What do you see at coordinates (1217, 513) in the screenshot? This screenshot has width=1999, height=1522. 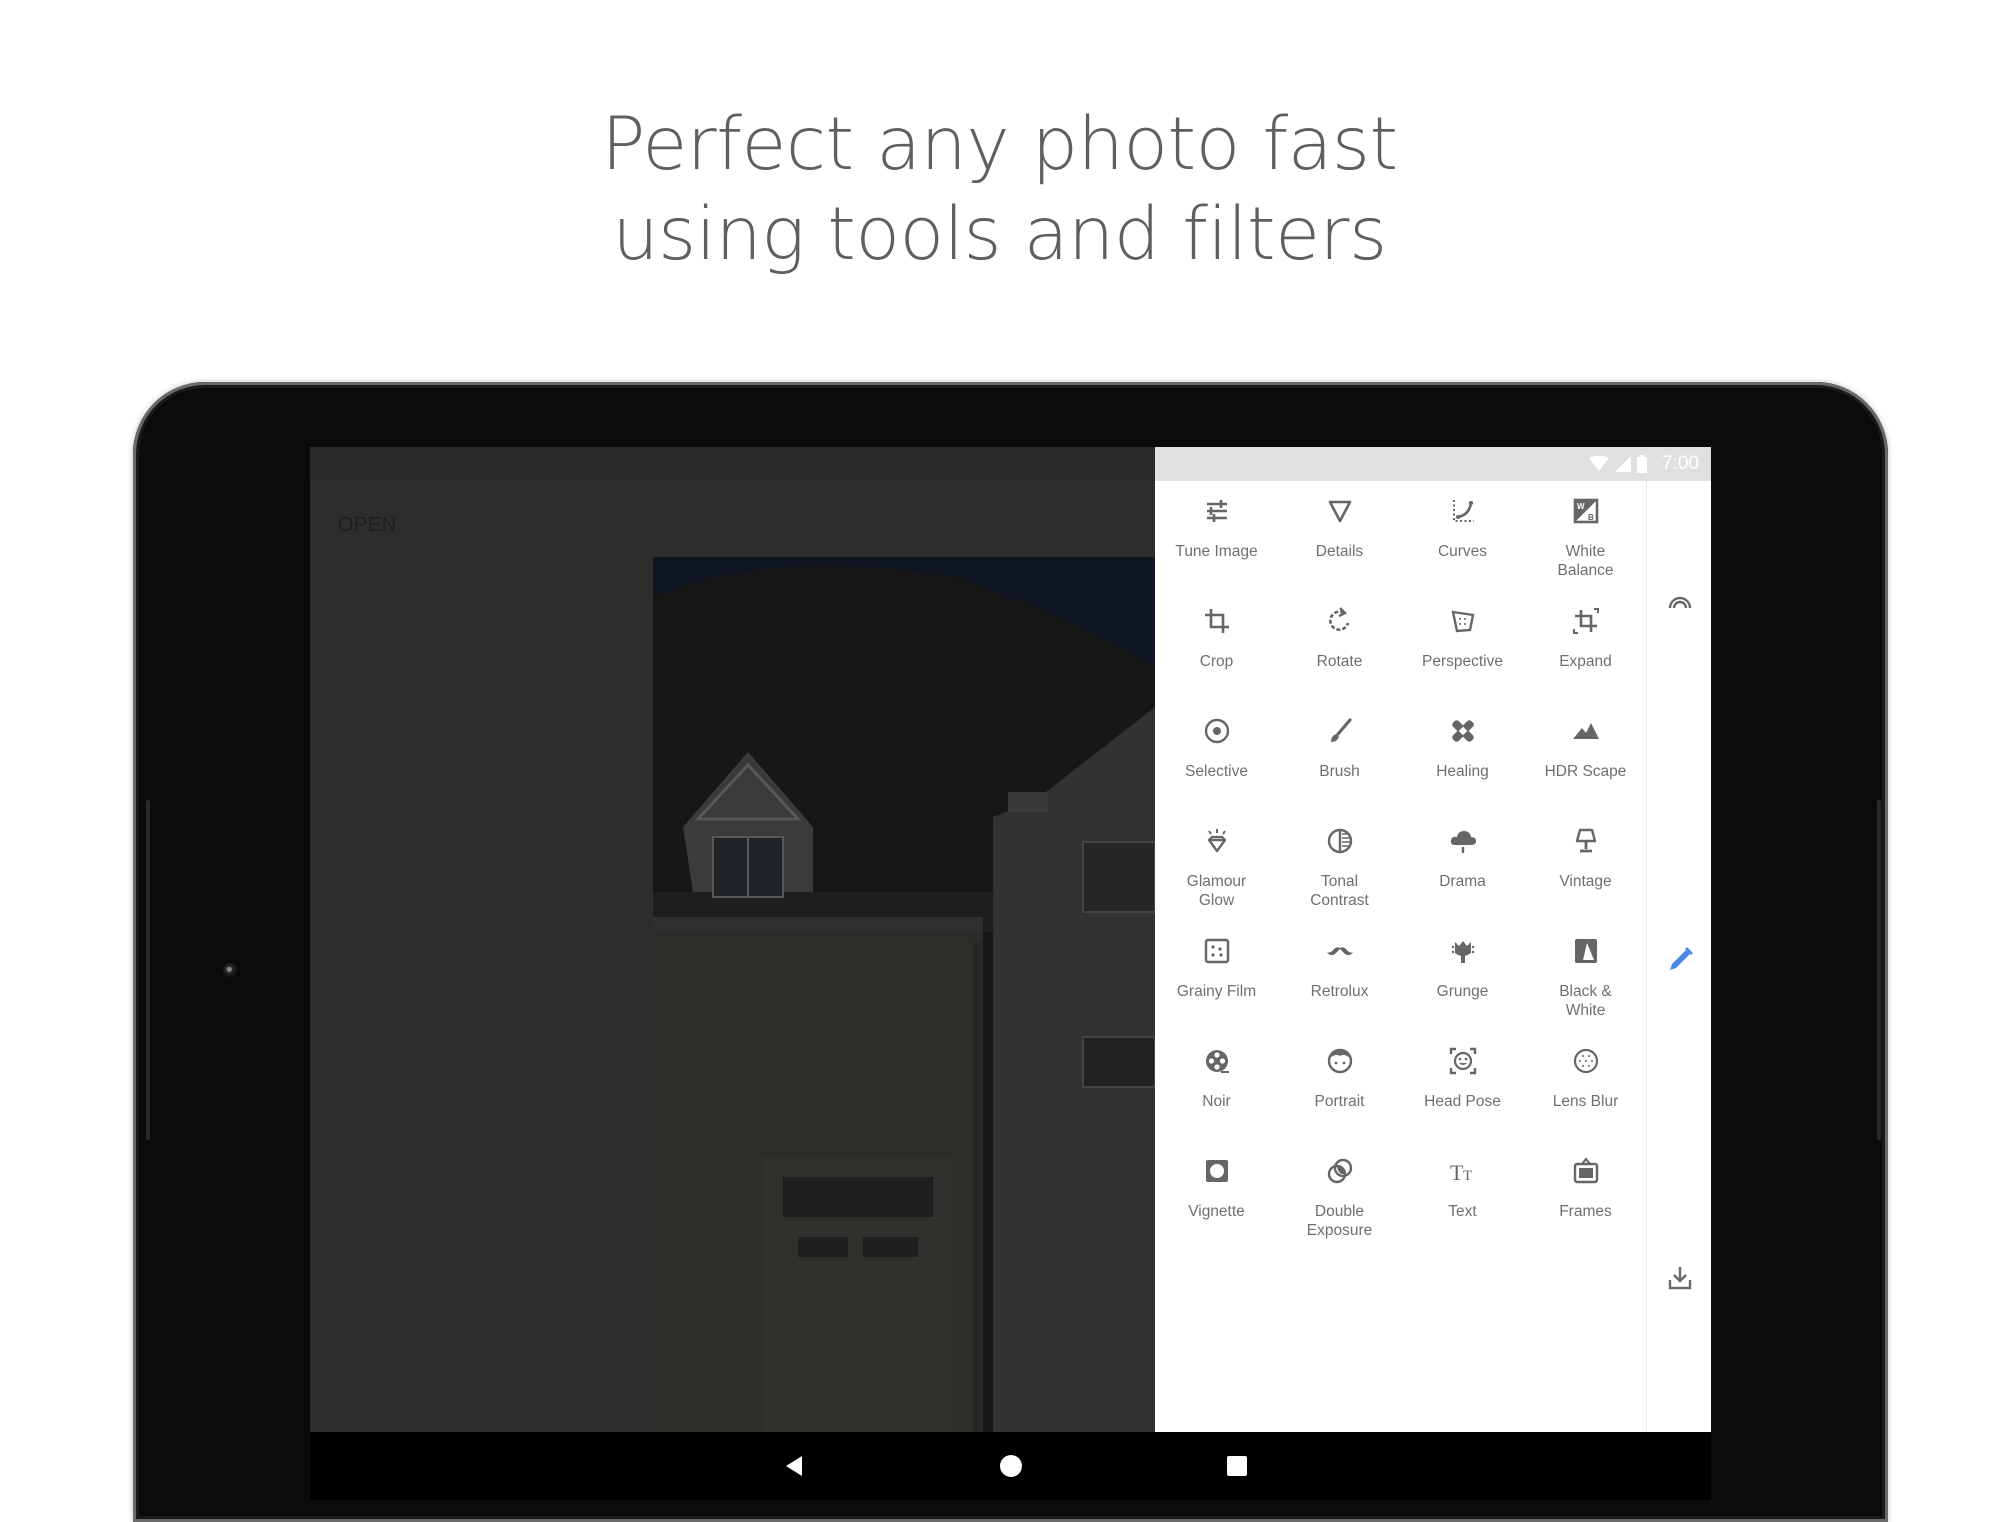 I see `tune-icon` at bounding box center [1217, 513].